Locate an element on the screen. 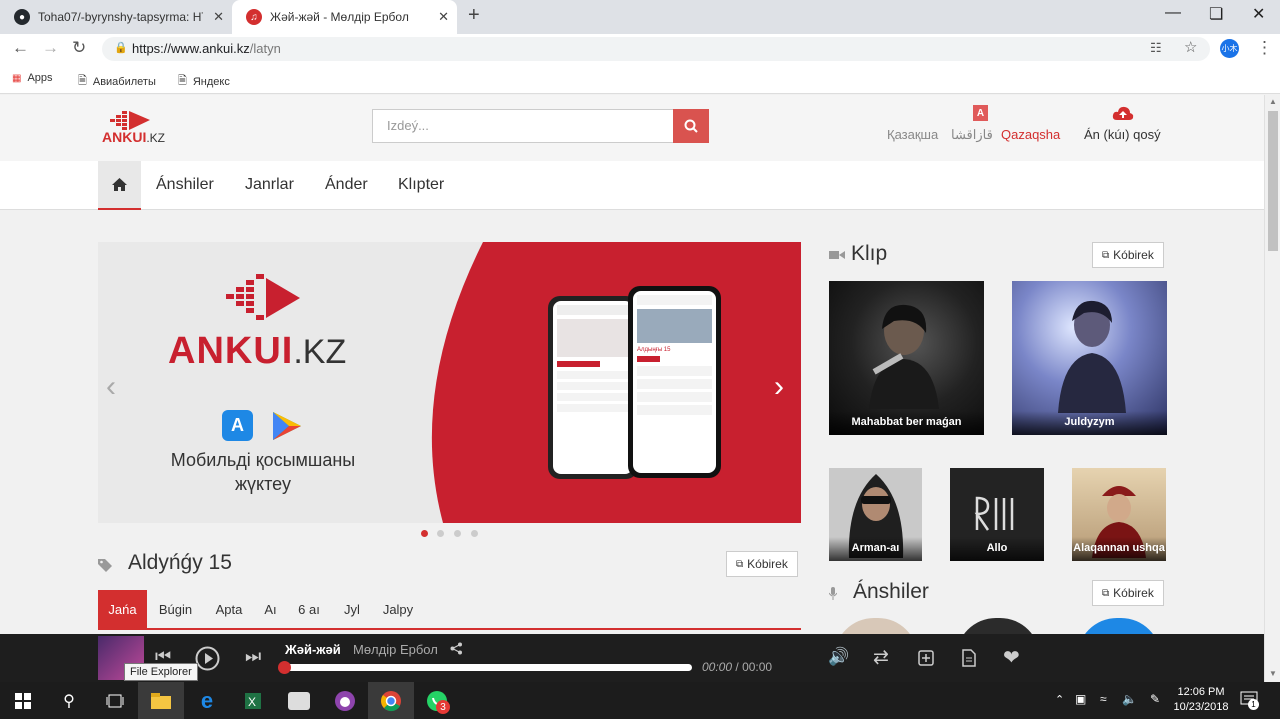 The image size is (1280, 719). app-icon is located at coordinates (299, 700).